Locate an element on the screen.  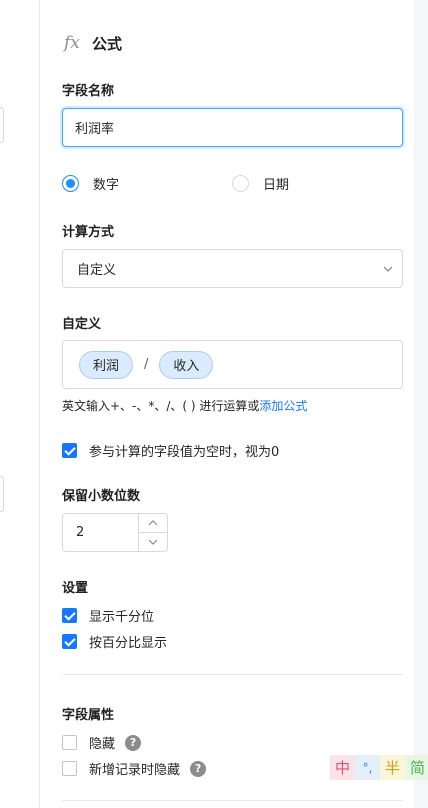
calc-method-label: 计算方式 is located at coordinates (88, 232).